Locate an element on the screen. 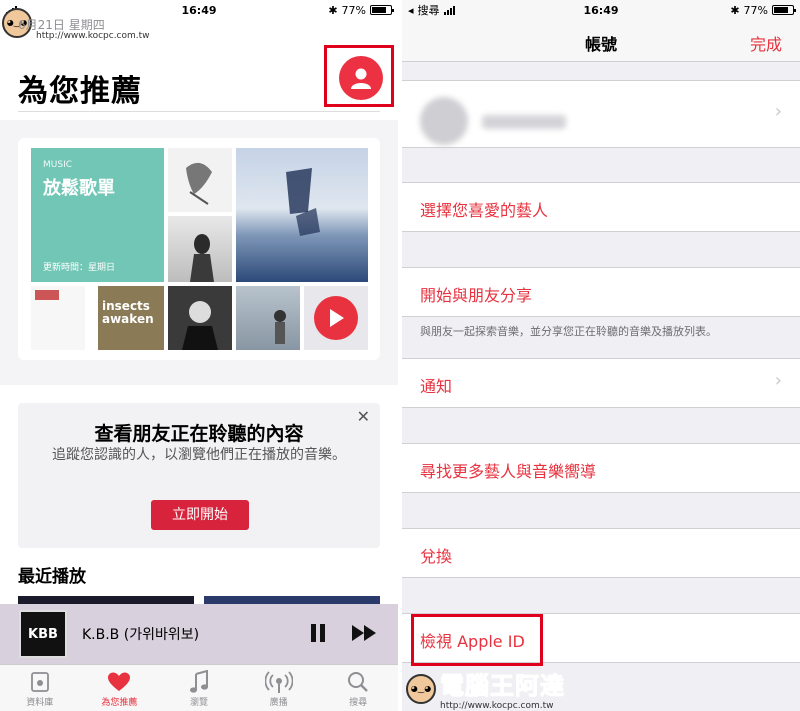  tab-radio: 廣播 is located at coordinates (279, 688).